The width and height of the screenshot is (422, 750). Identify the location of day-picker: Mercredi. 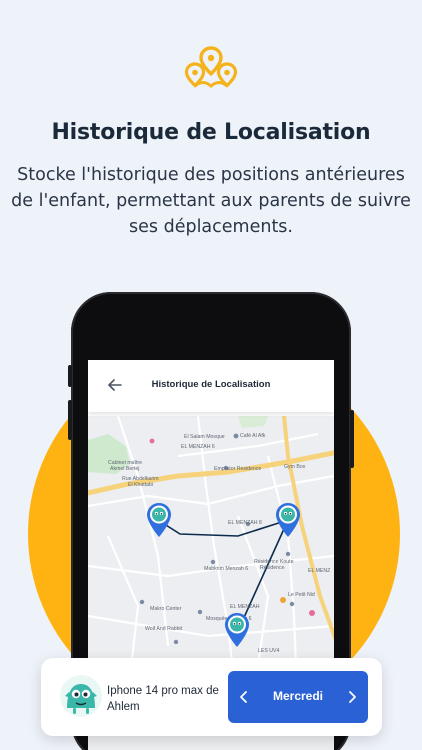
(298, 697).